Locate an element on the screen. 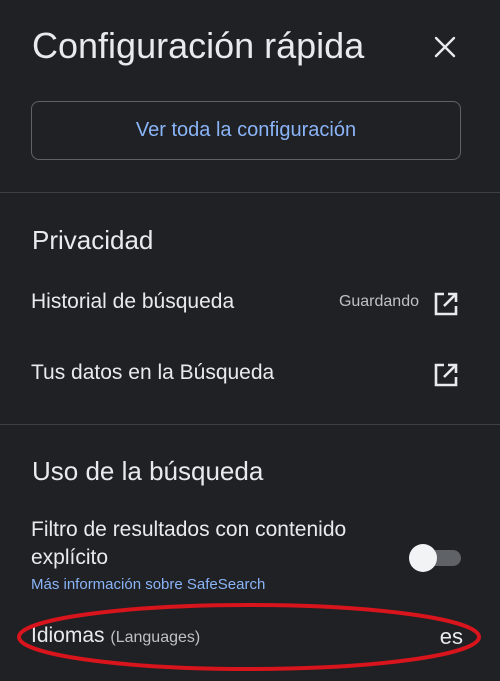  your-data-in-search-row: Tus datos en la Búsqueda is located at coordinates (247, 375).